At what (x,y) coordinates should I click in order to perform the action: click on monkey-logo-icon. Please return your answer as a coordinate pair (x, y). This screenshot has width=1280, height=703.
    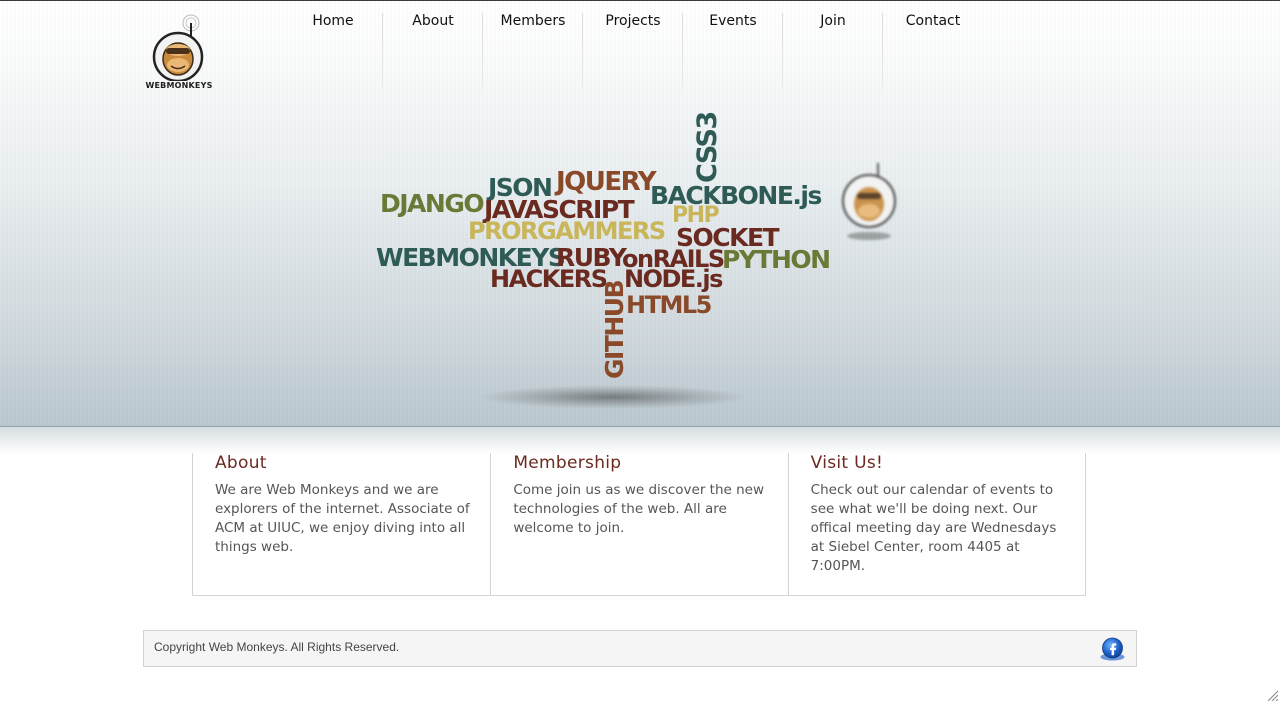
    Looking at the image, I should click on (178, 48).